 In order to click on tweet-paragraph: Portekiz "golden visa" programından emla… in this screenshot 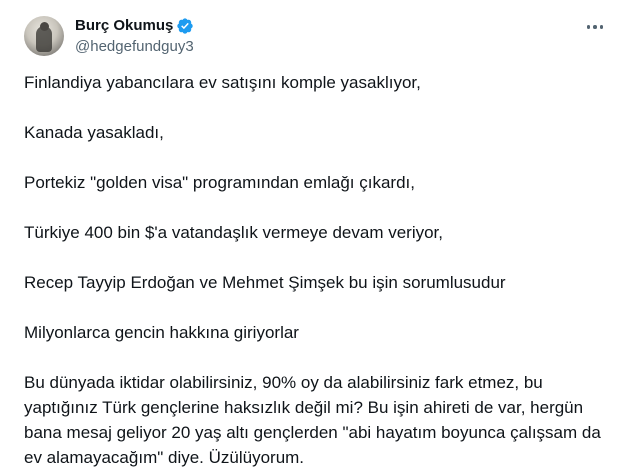, I will do `click(219, 182)`.